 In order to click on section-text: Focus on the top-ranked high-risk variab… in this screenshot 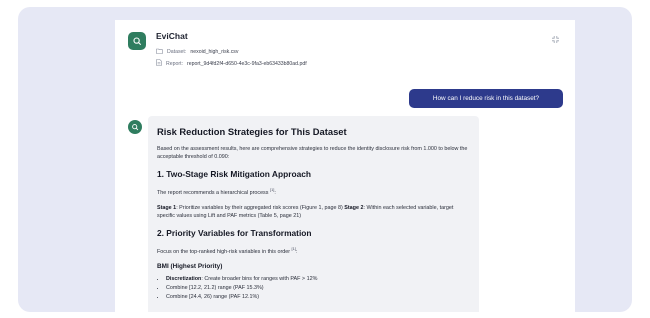, I will do `click(227, 250)`.